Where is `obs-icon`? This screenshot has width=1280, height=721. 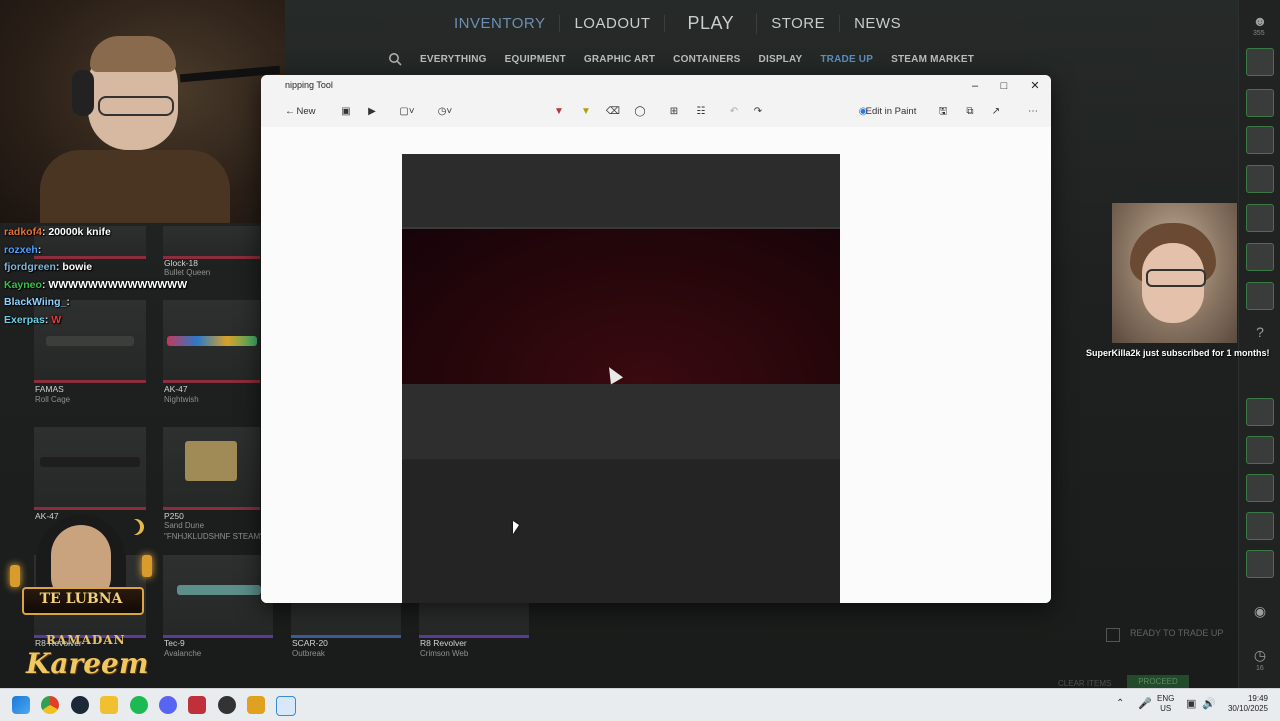
obs-icon is located at coordinates (227, 705).